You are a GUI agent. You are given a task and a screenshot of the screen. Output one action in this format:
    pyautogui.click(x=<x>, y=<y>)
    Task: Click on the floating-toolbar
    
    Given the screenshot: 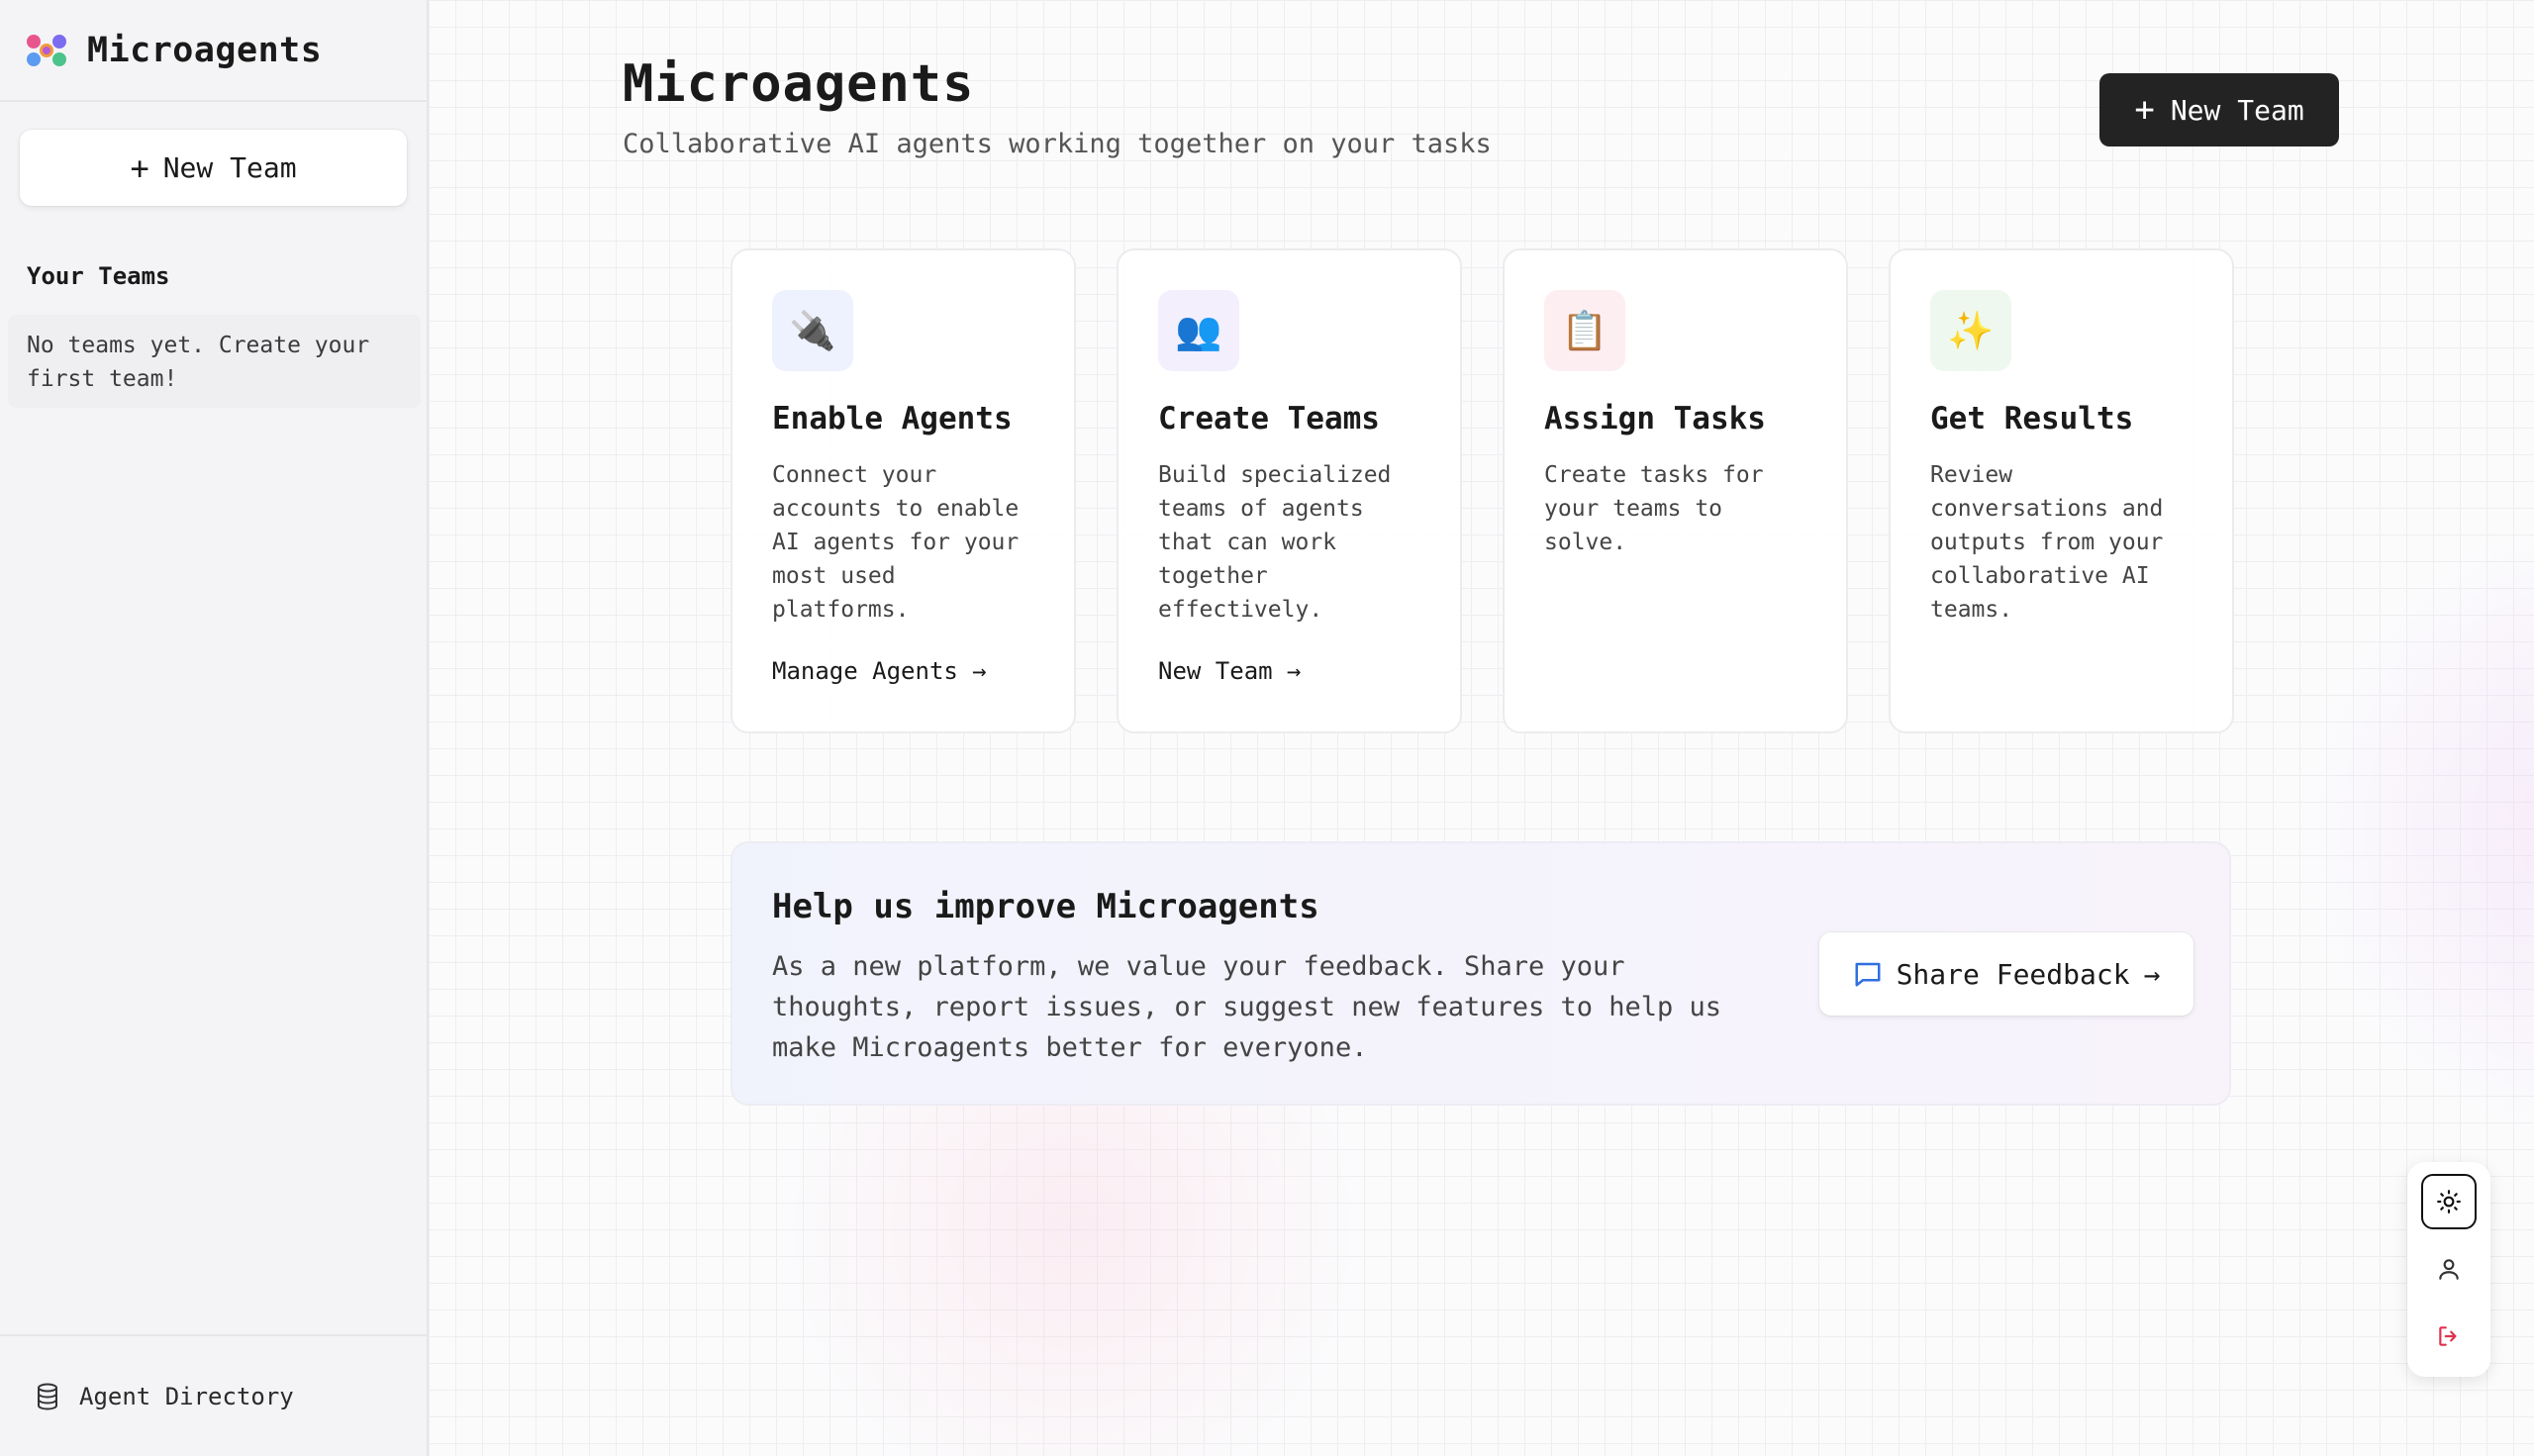 What is the action you would take?
    pyautogui.click(x=2449, y=1269)
    